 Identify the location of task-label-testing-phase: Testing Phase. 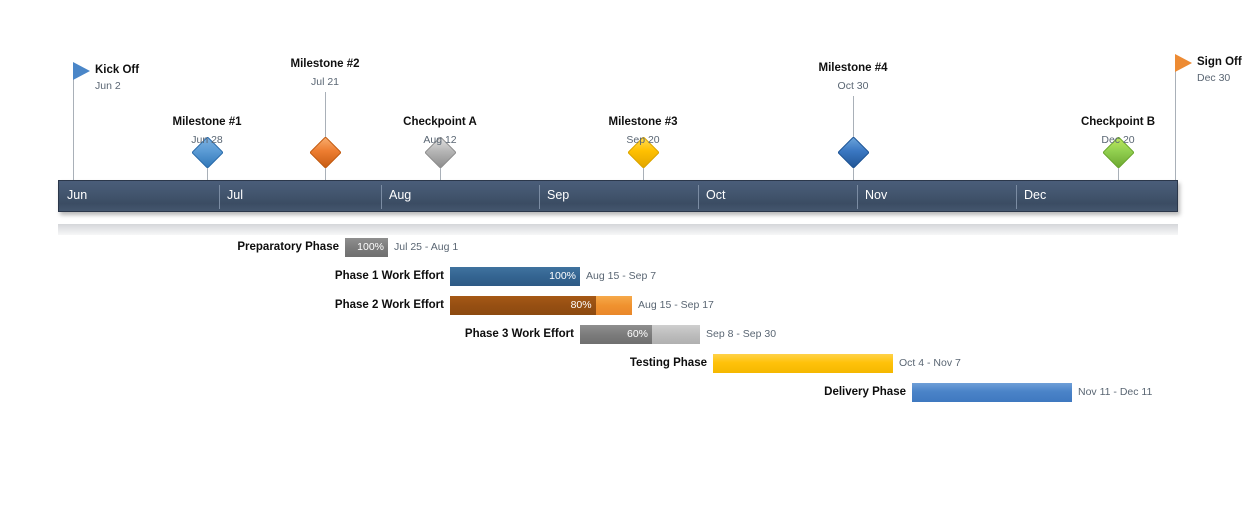
(668, 363).